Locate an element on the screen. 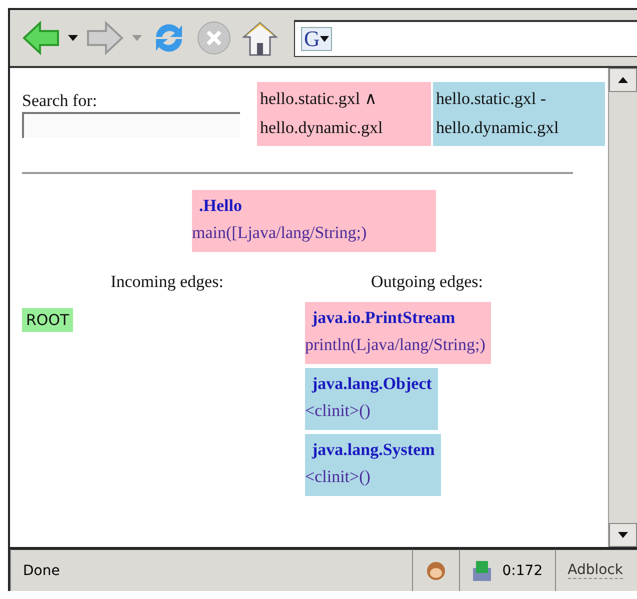 The height and width of the screenshot is (599, 637). scroll-down-button is located at coordinates (623, 535).